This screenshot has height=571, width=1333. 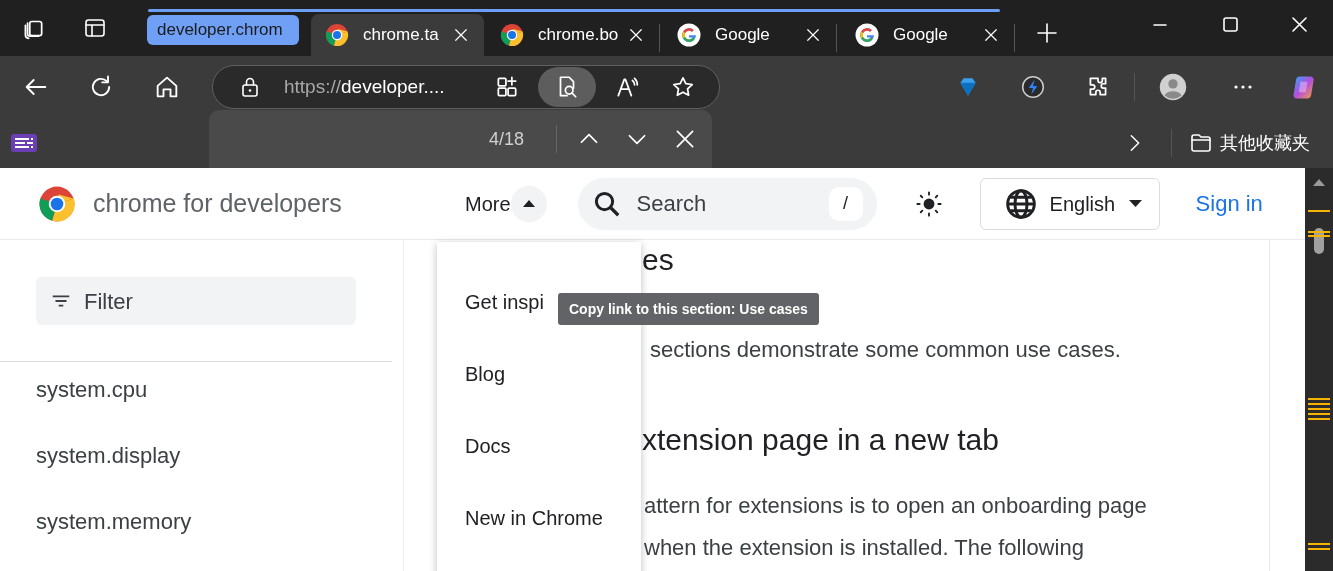 I want to click on folder-icon, so click(x=1201, y=143).